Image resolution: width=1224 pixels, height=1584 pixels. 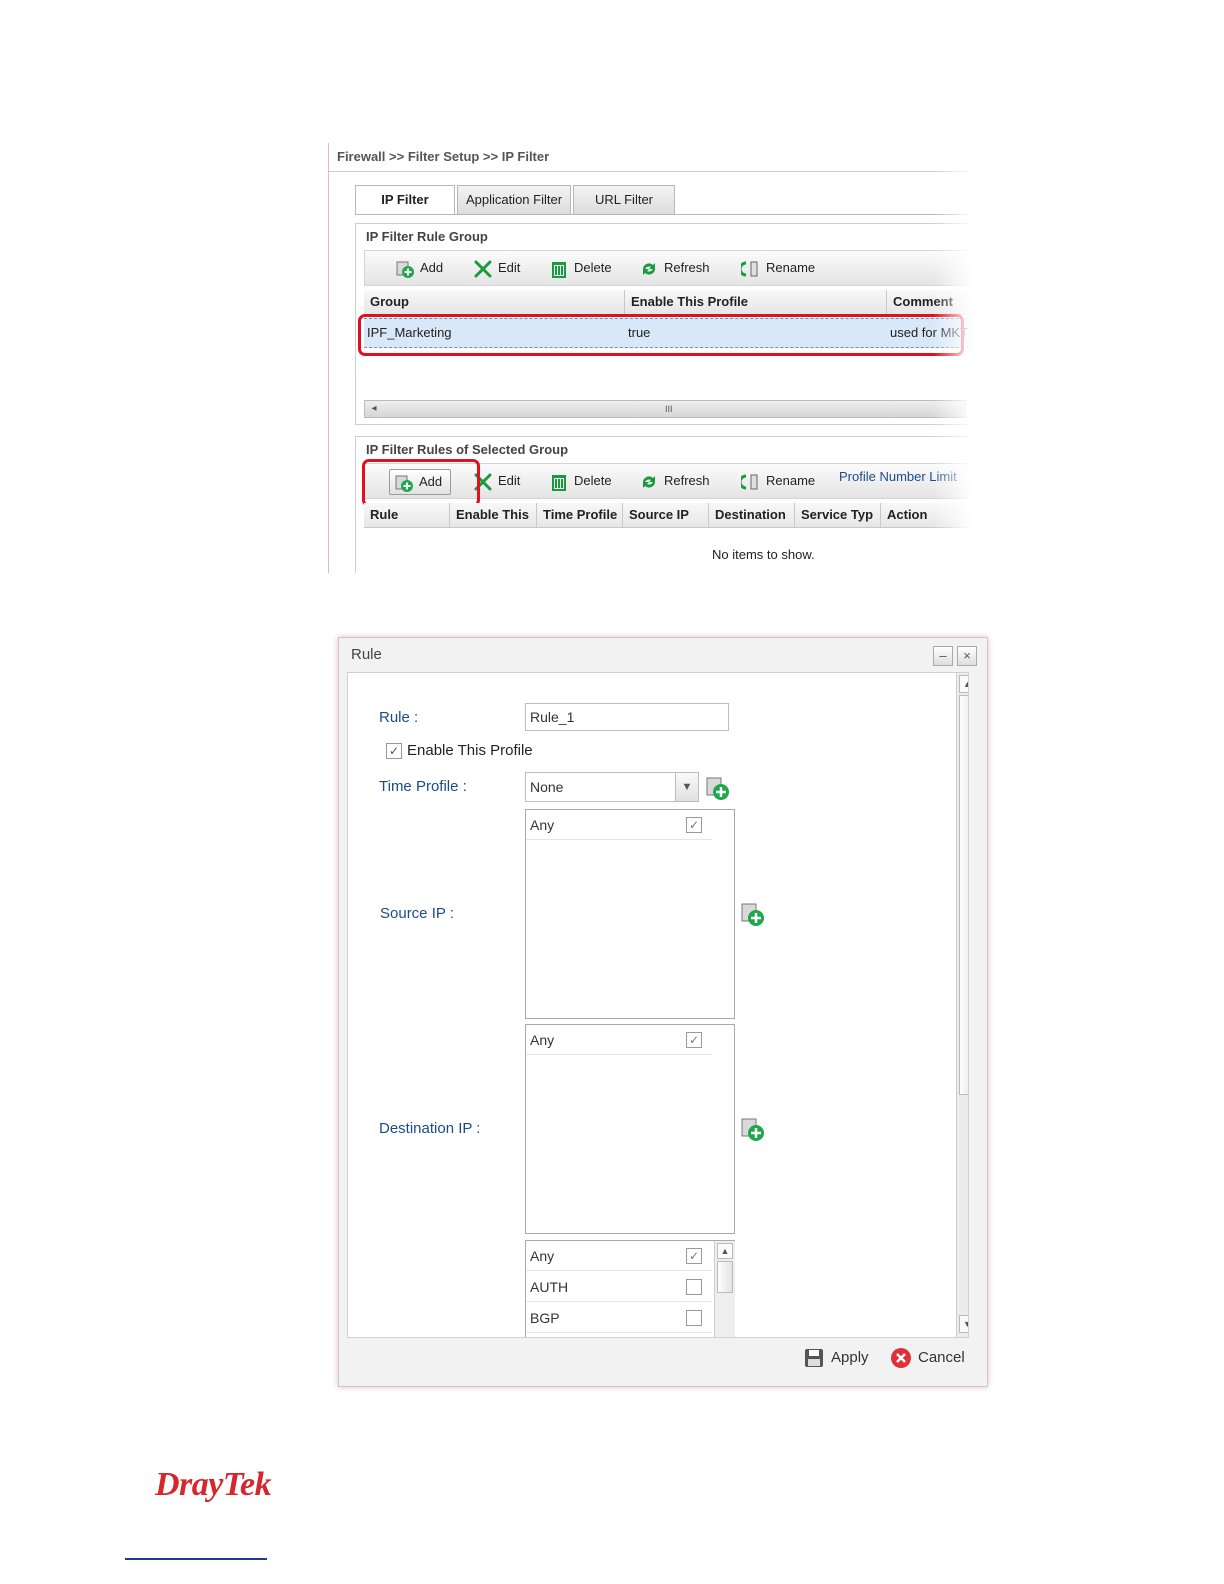 What do you see at coordinates (432, 267) in the screenshot?
I see `add-label: Add` at bounding box center [432, 267].